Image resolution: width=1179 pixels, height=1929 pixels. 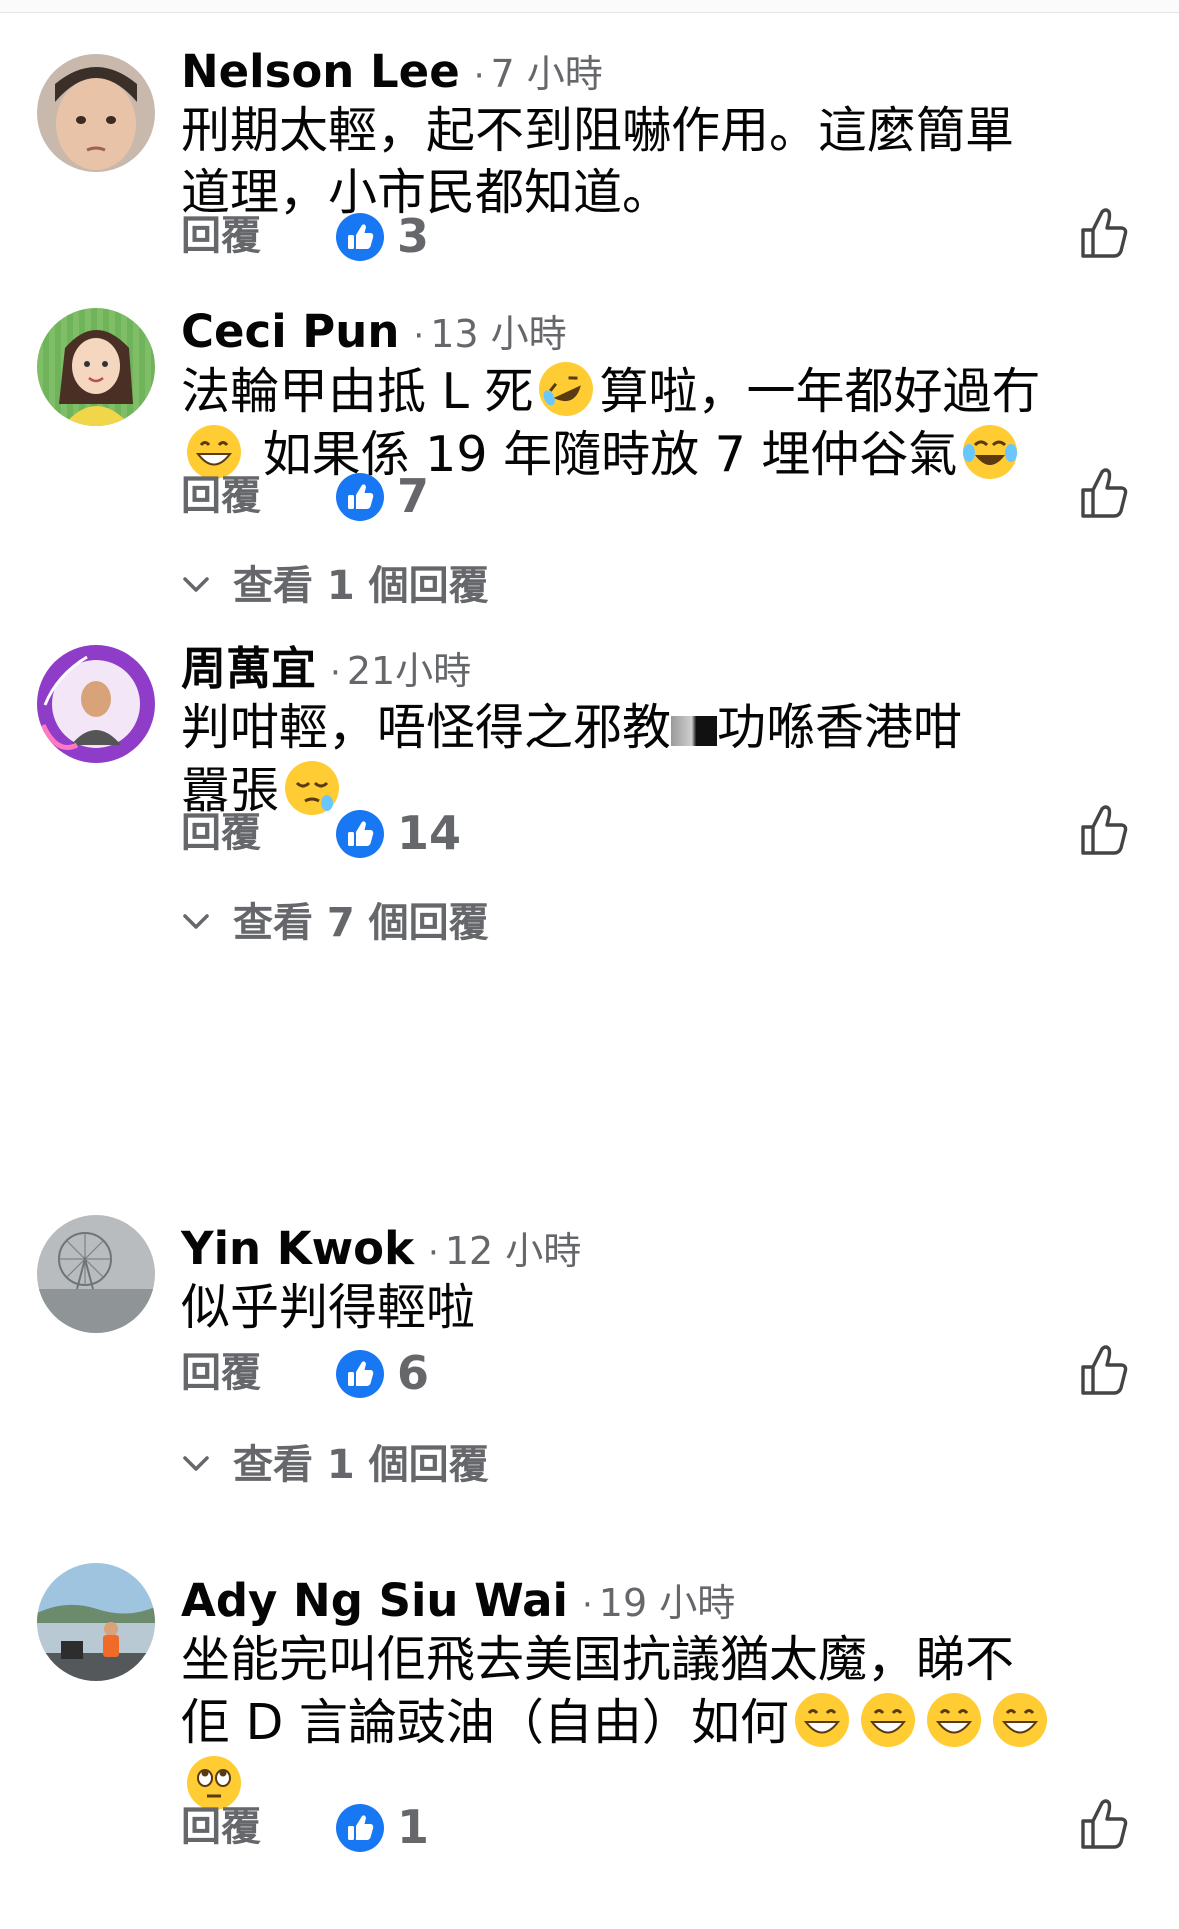 I want to click on like-count: 3, so click(x=413, y=236).